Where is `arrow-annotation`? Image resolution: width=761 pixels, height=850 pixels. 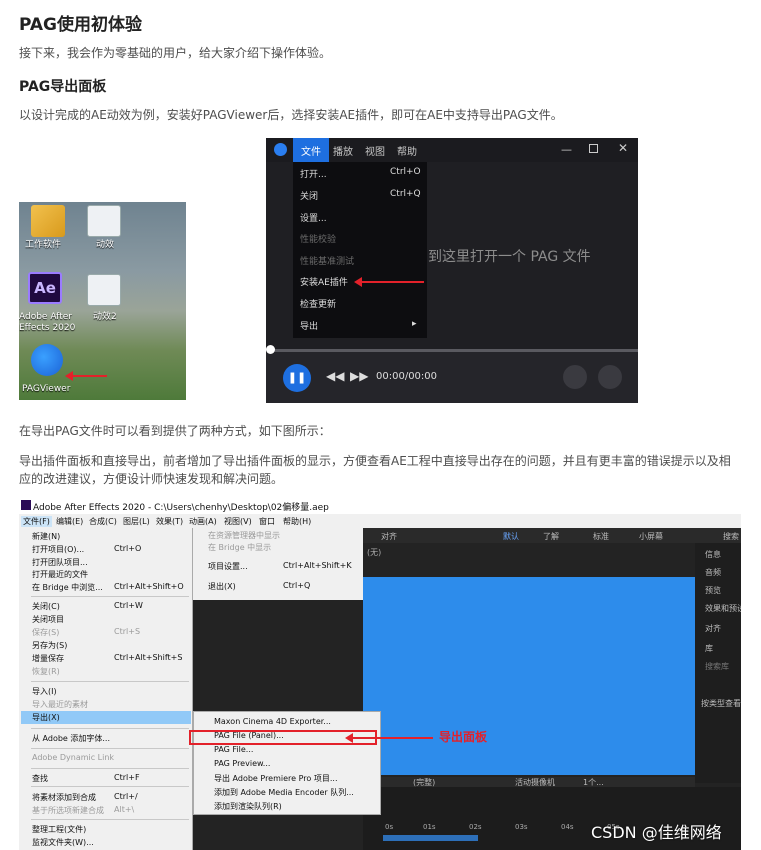
arrow-annotation is located at coordinates (392, 738).